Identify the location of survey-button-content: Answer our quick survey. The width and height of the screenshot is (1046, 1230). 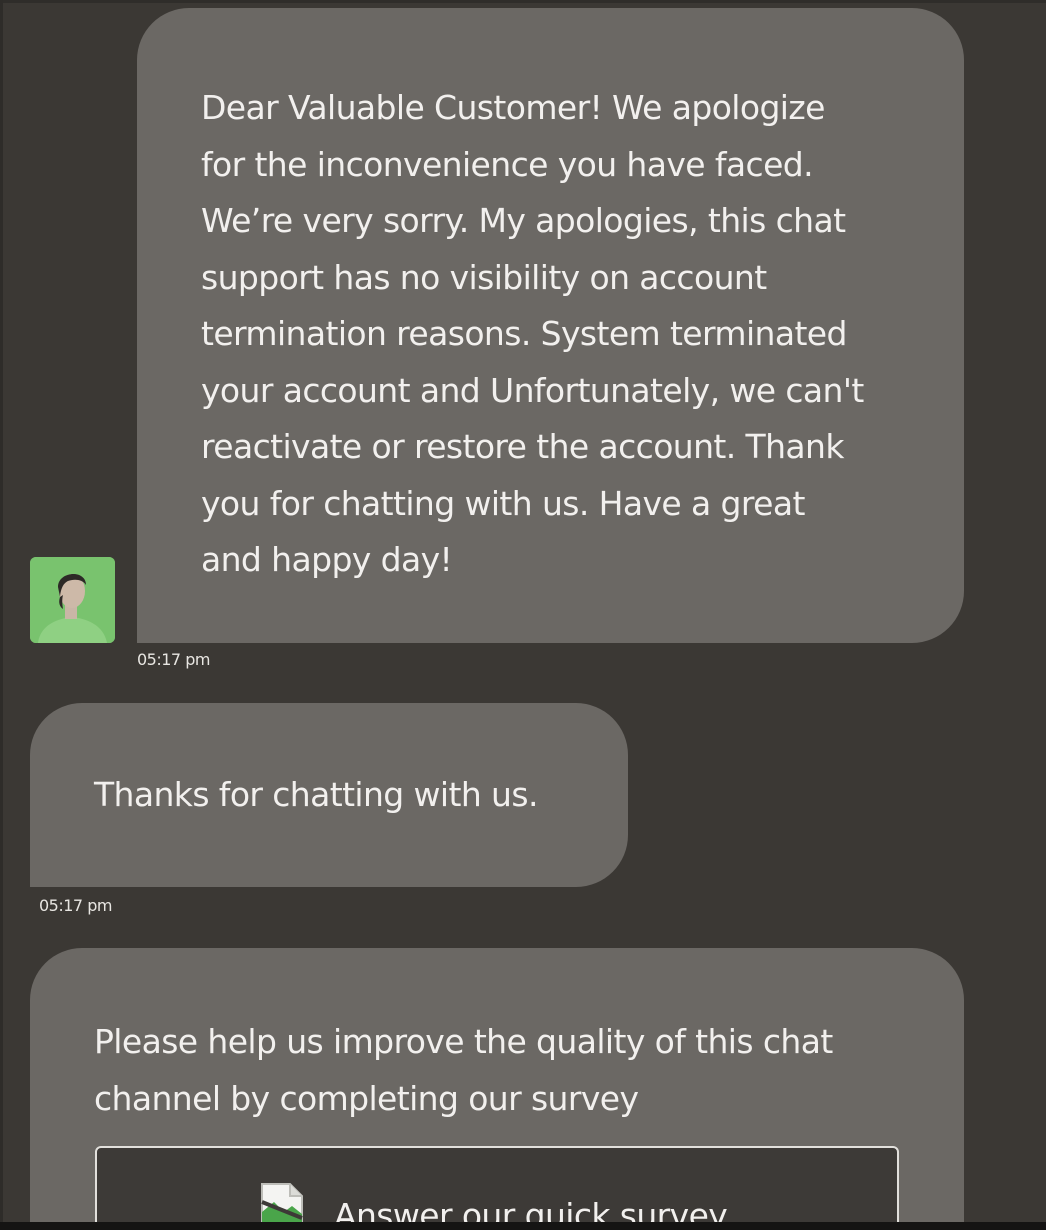
(494, 1202).